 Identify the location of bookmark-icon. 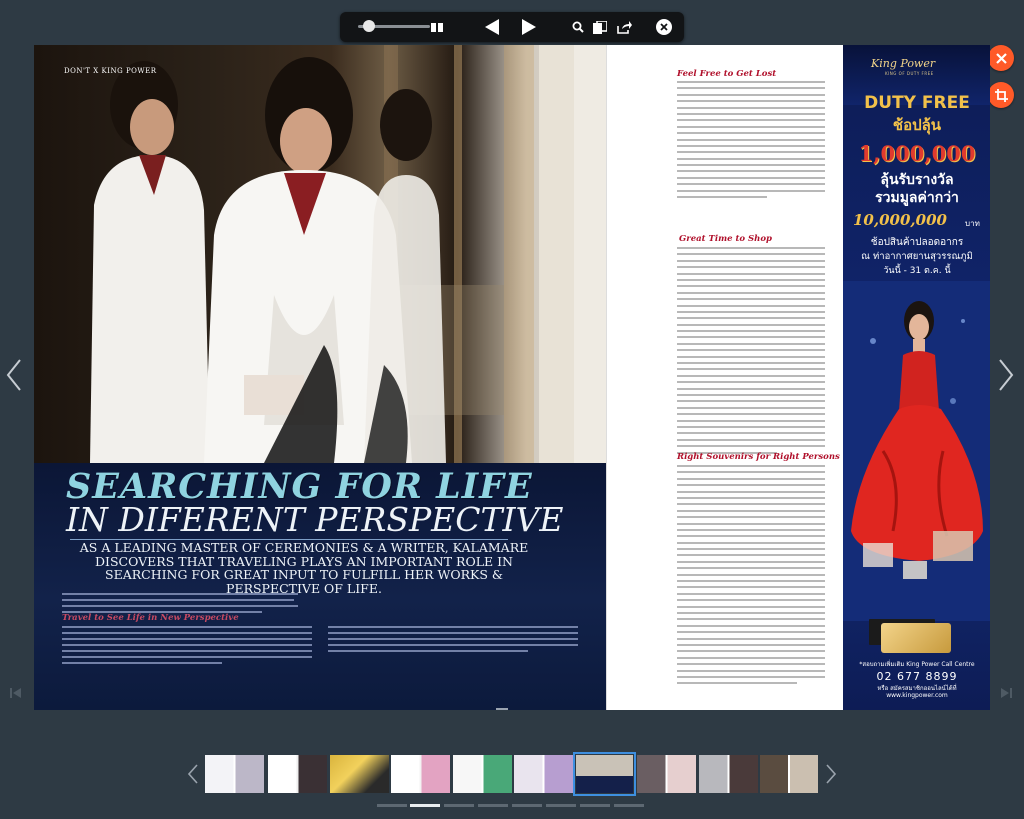
(600, 27).